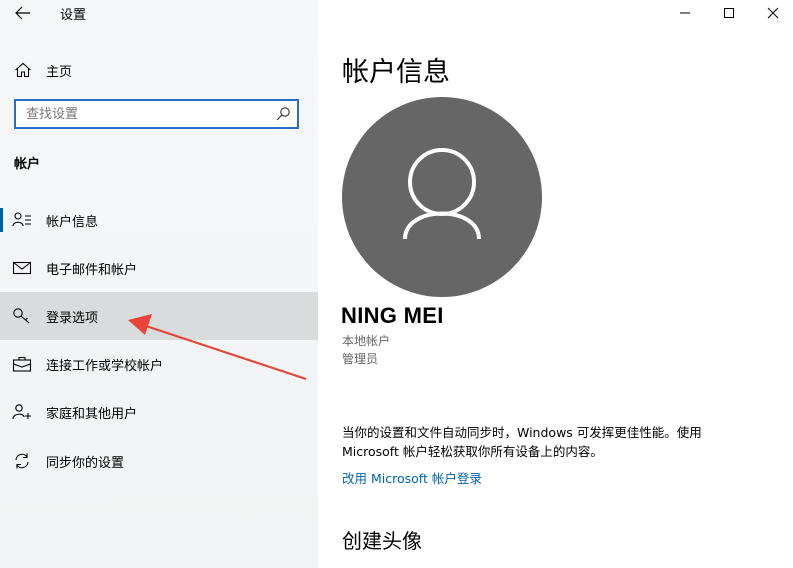 The image size is (793, 568). Describe the element at coordinates (92, 414) in the screenshot. I see `sidebar-item-label: 家庭和其他用户` at that location.